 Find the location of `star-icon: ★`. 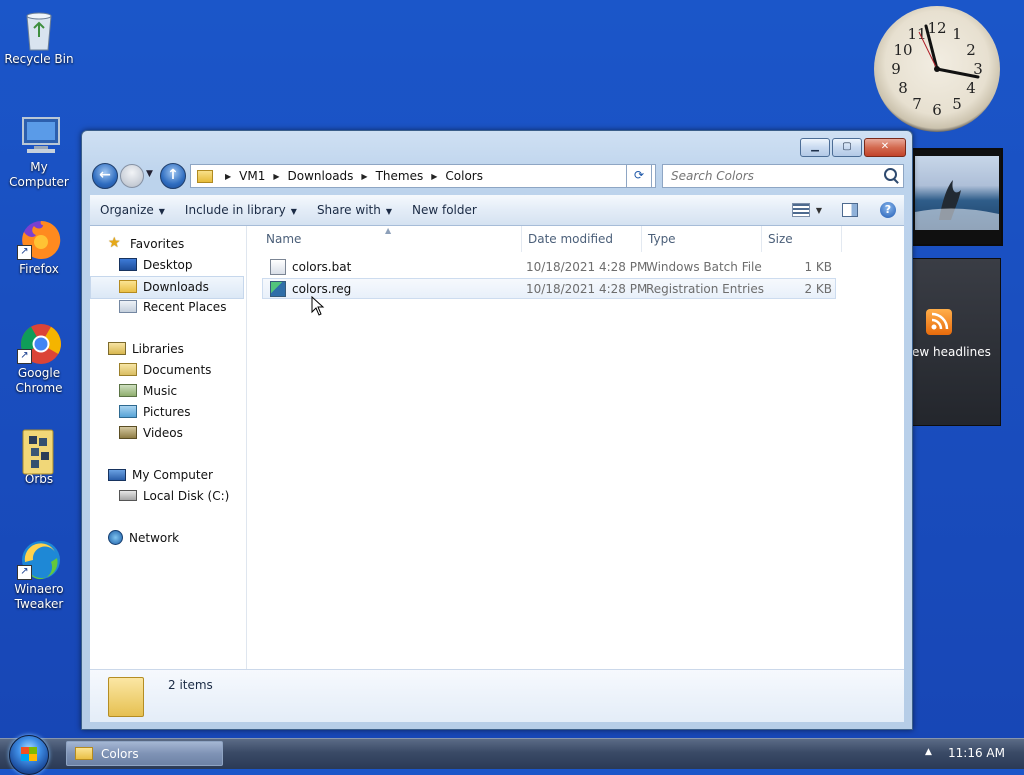

star-icon: ★ is located at coordinates (114, 243).